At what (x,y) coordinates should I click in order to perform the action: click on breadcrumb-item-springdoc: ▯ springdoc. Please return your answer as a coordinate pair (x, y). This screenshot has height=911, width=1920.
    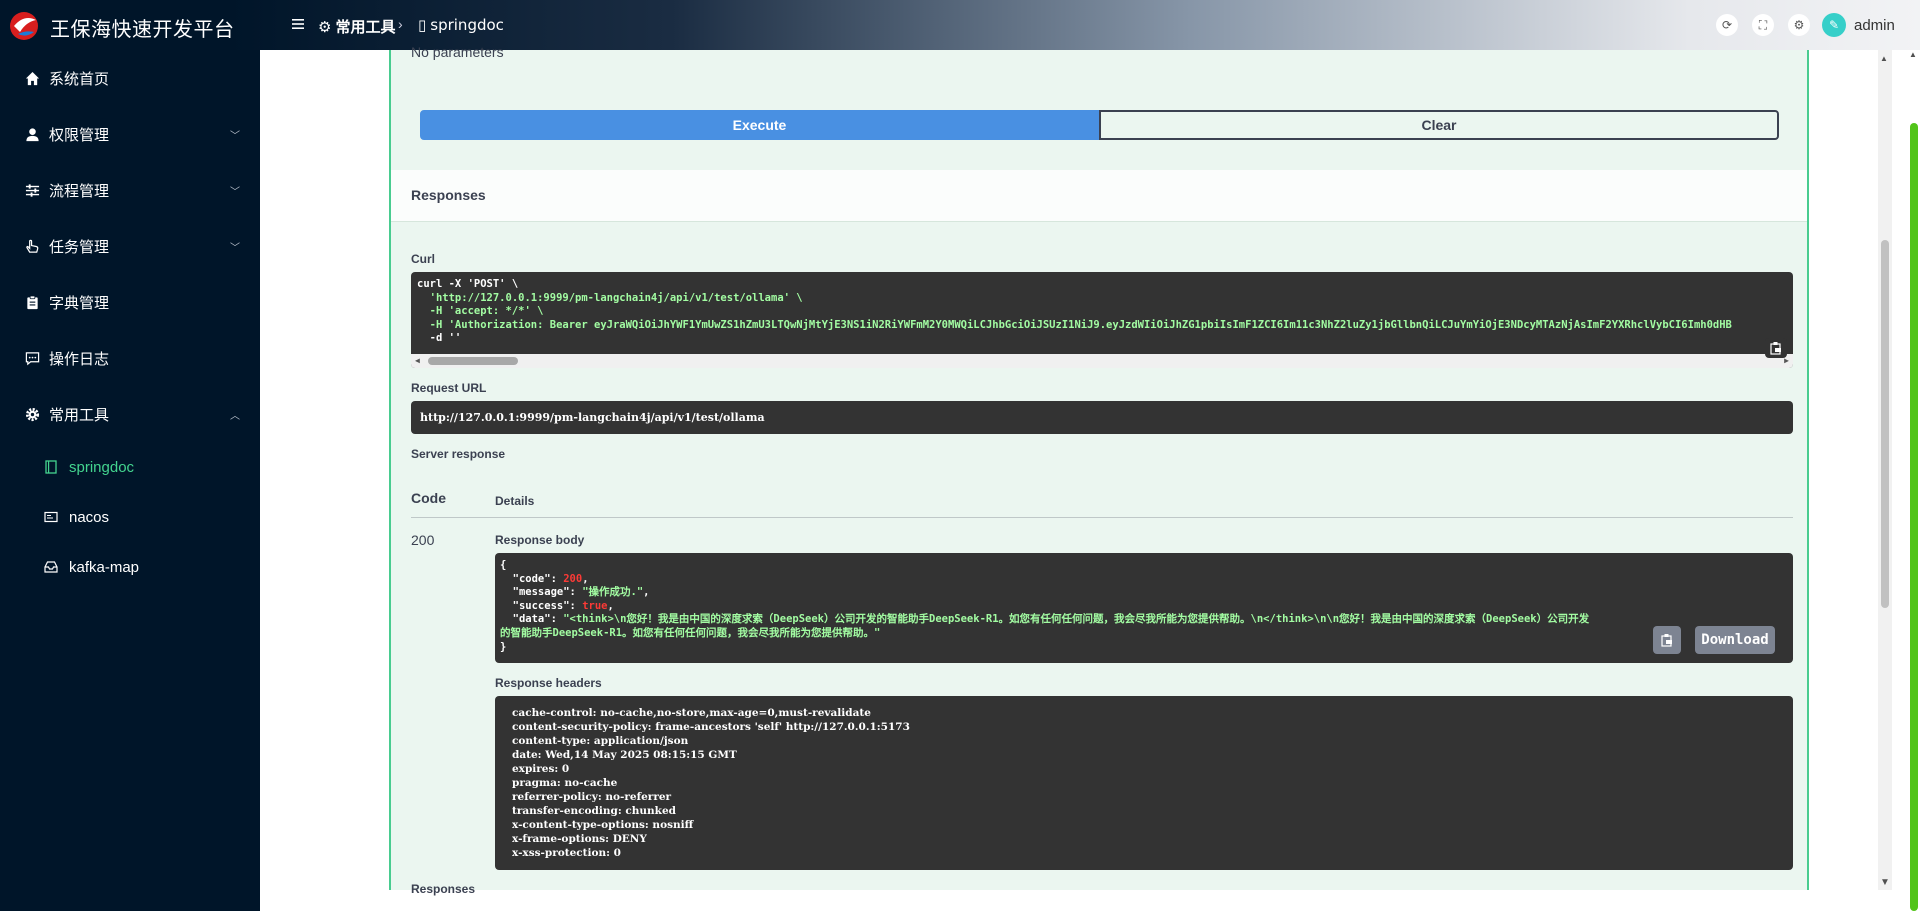
    Looking at the image, I should click on (461, 25).